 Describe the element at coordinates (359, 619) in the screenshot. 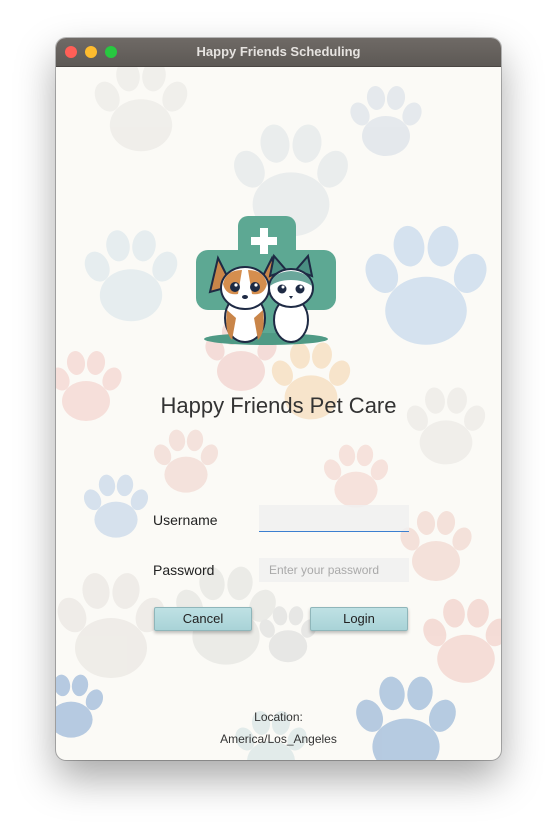

I see `login-button: Login` at that location.